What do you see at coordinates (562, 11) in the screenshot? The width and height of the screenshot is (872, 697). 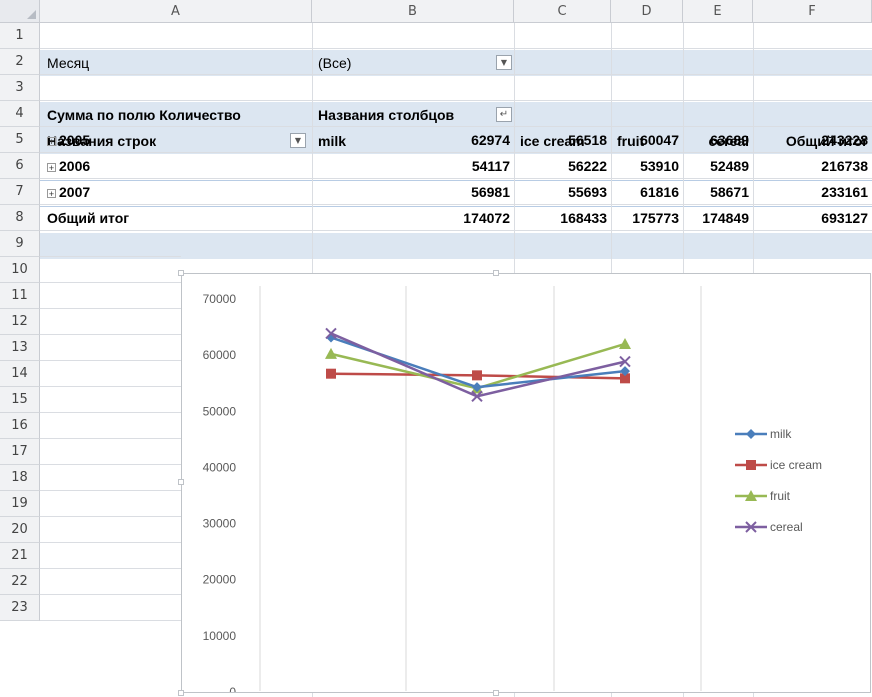 I see `column-header-c: C` at bounding box center [562, 11].